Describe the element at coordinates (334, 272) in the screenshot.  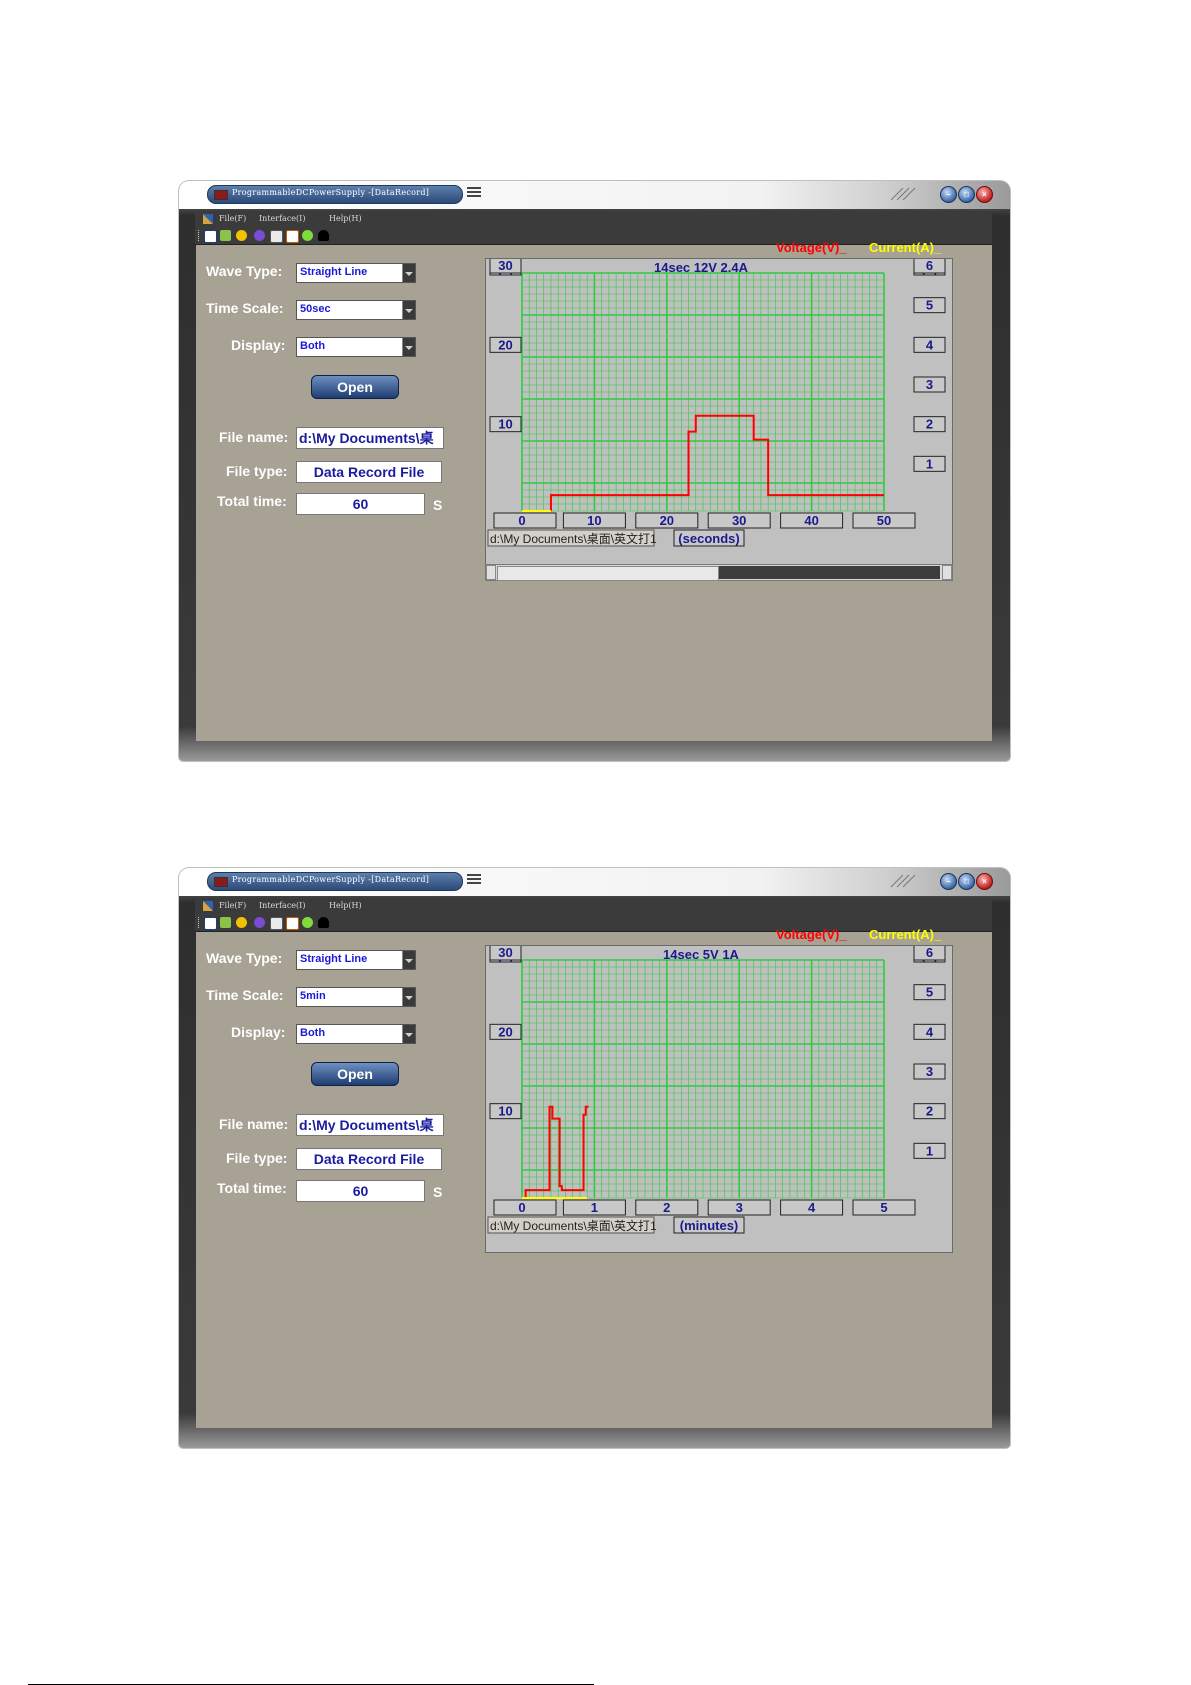
I see `wave-type-value: Straight Line` at that location.